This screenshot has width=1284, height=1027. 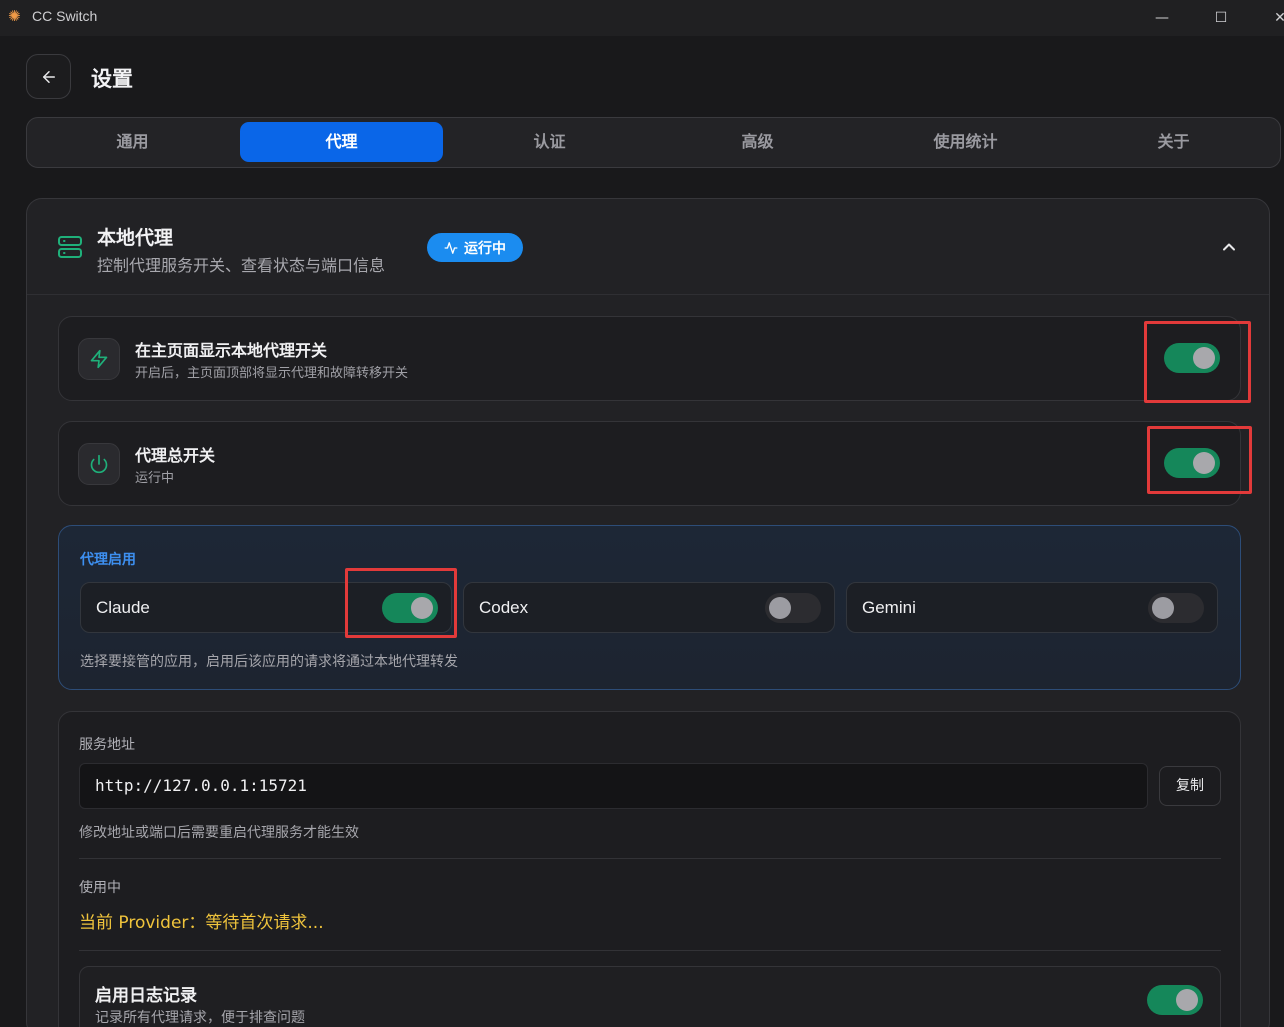 I want to click on logging-row: 启用日志记录 记录所有代理请求，便于排查问题, so click(x=650, y=996).